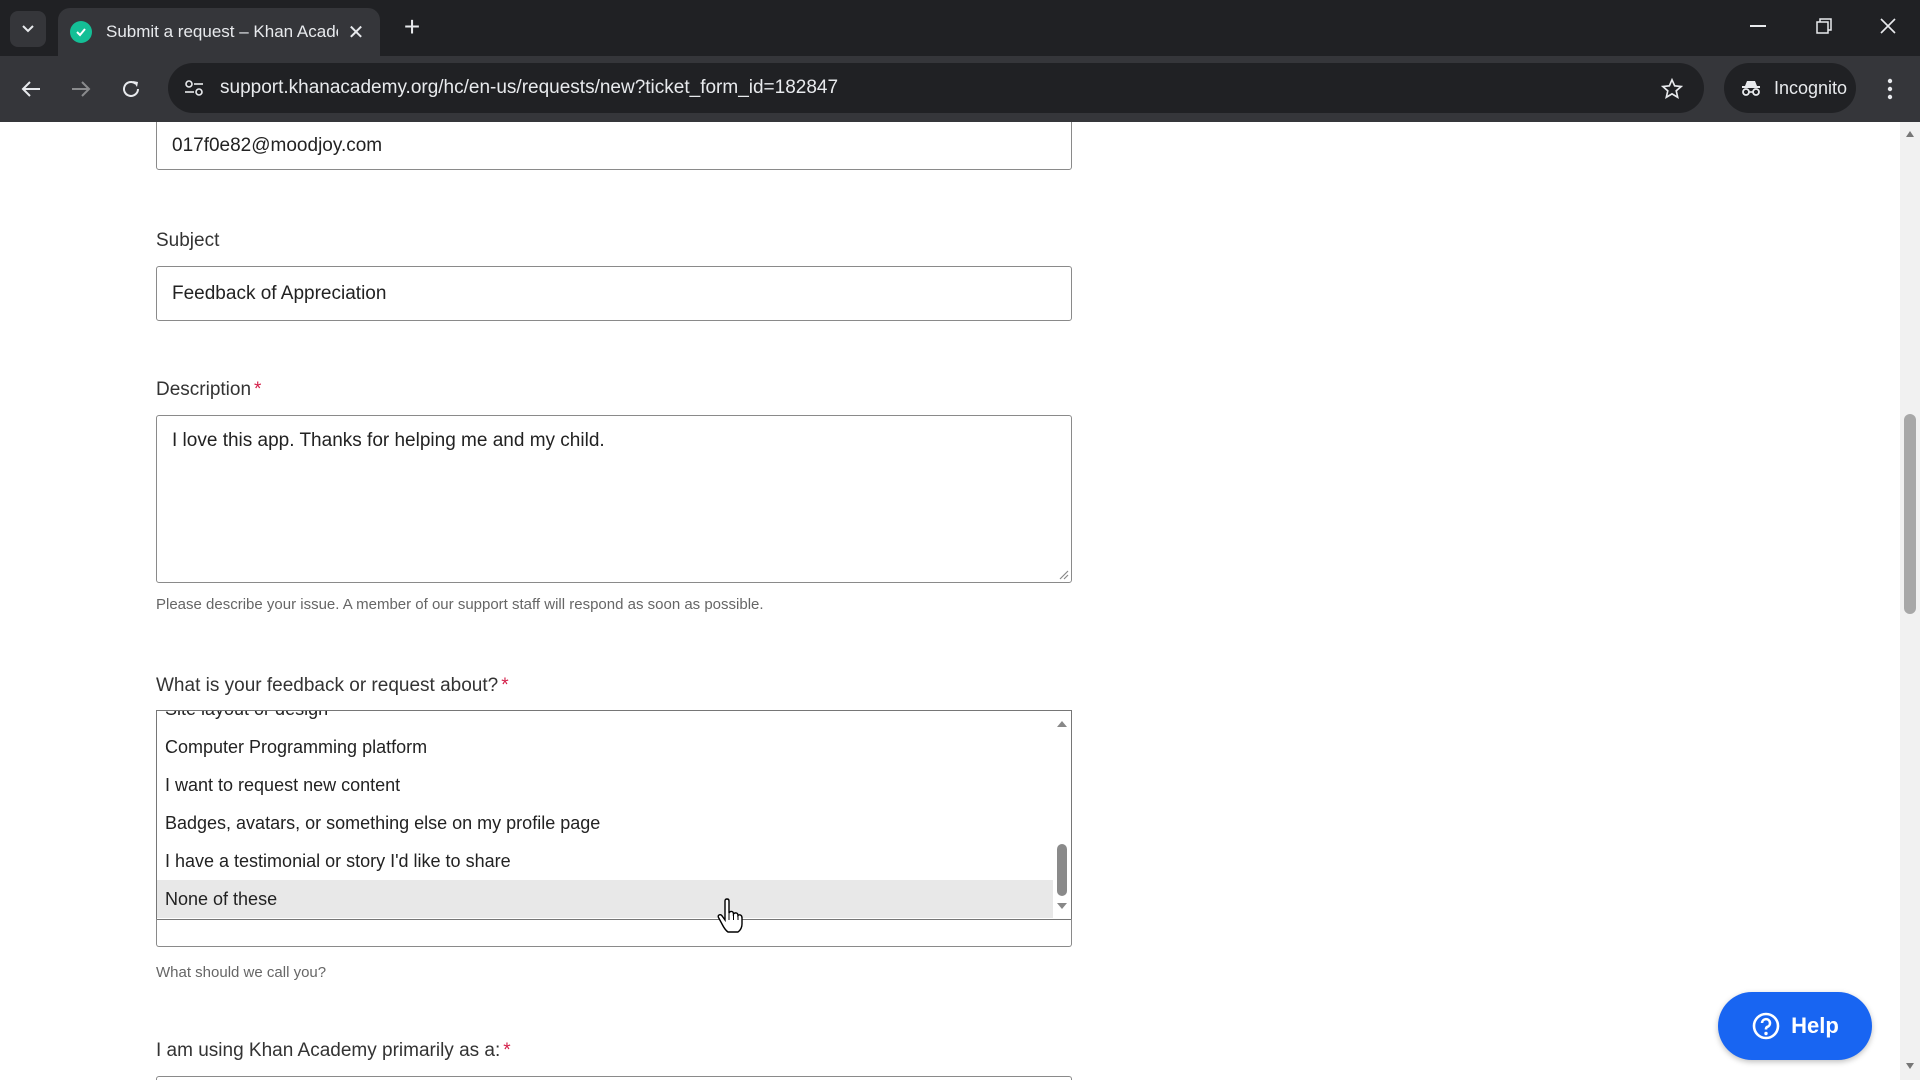  I want to click on browser-tab-active: Submit a request – Khan Academy ✕, so click(219, 32).